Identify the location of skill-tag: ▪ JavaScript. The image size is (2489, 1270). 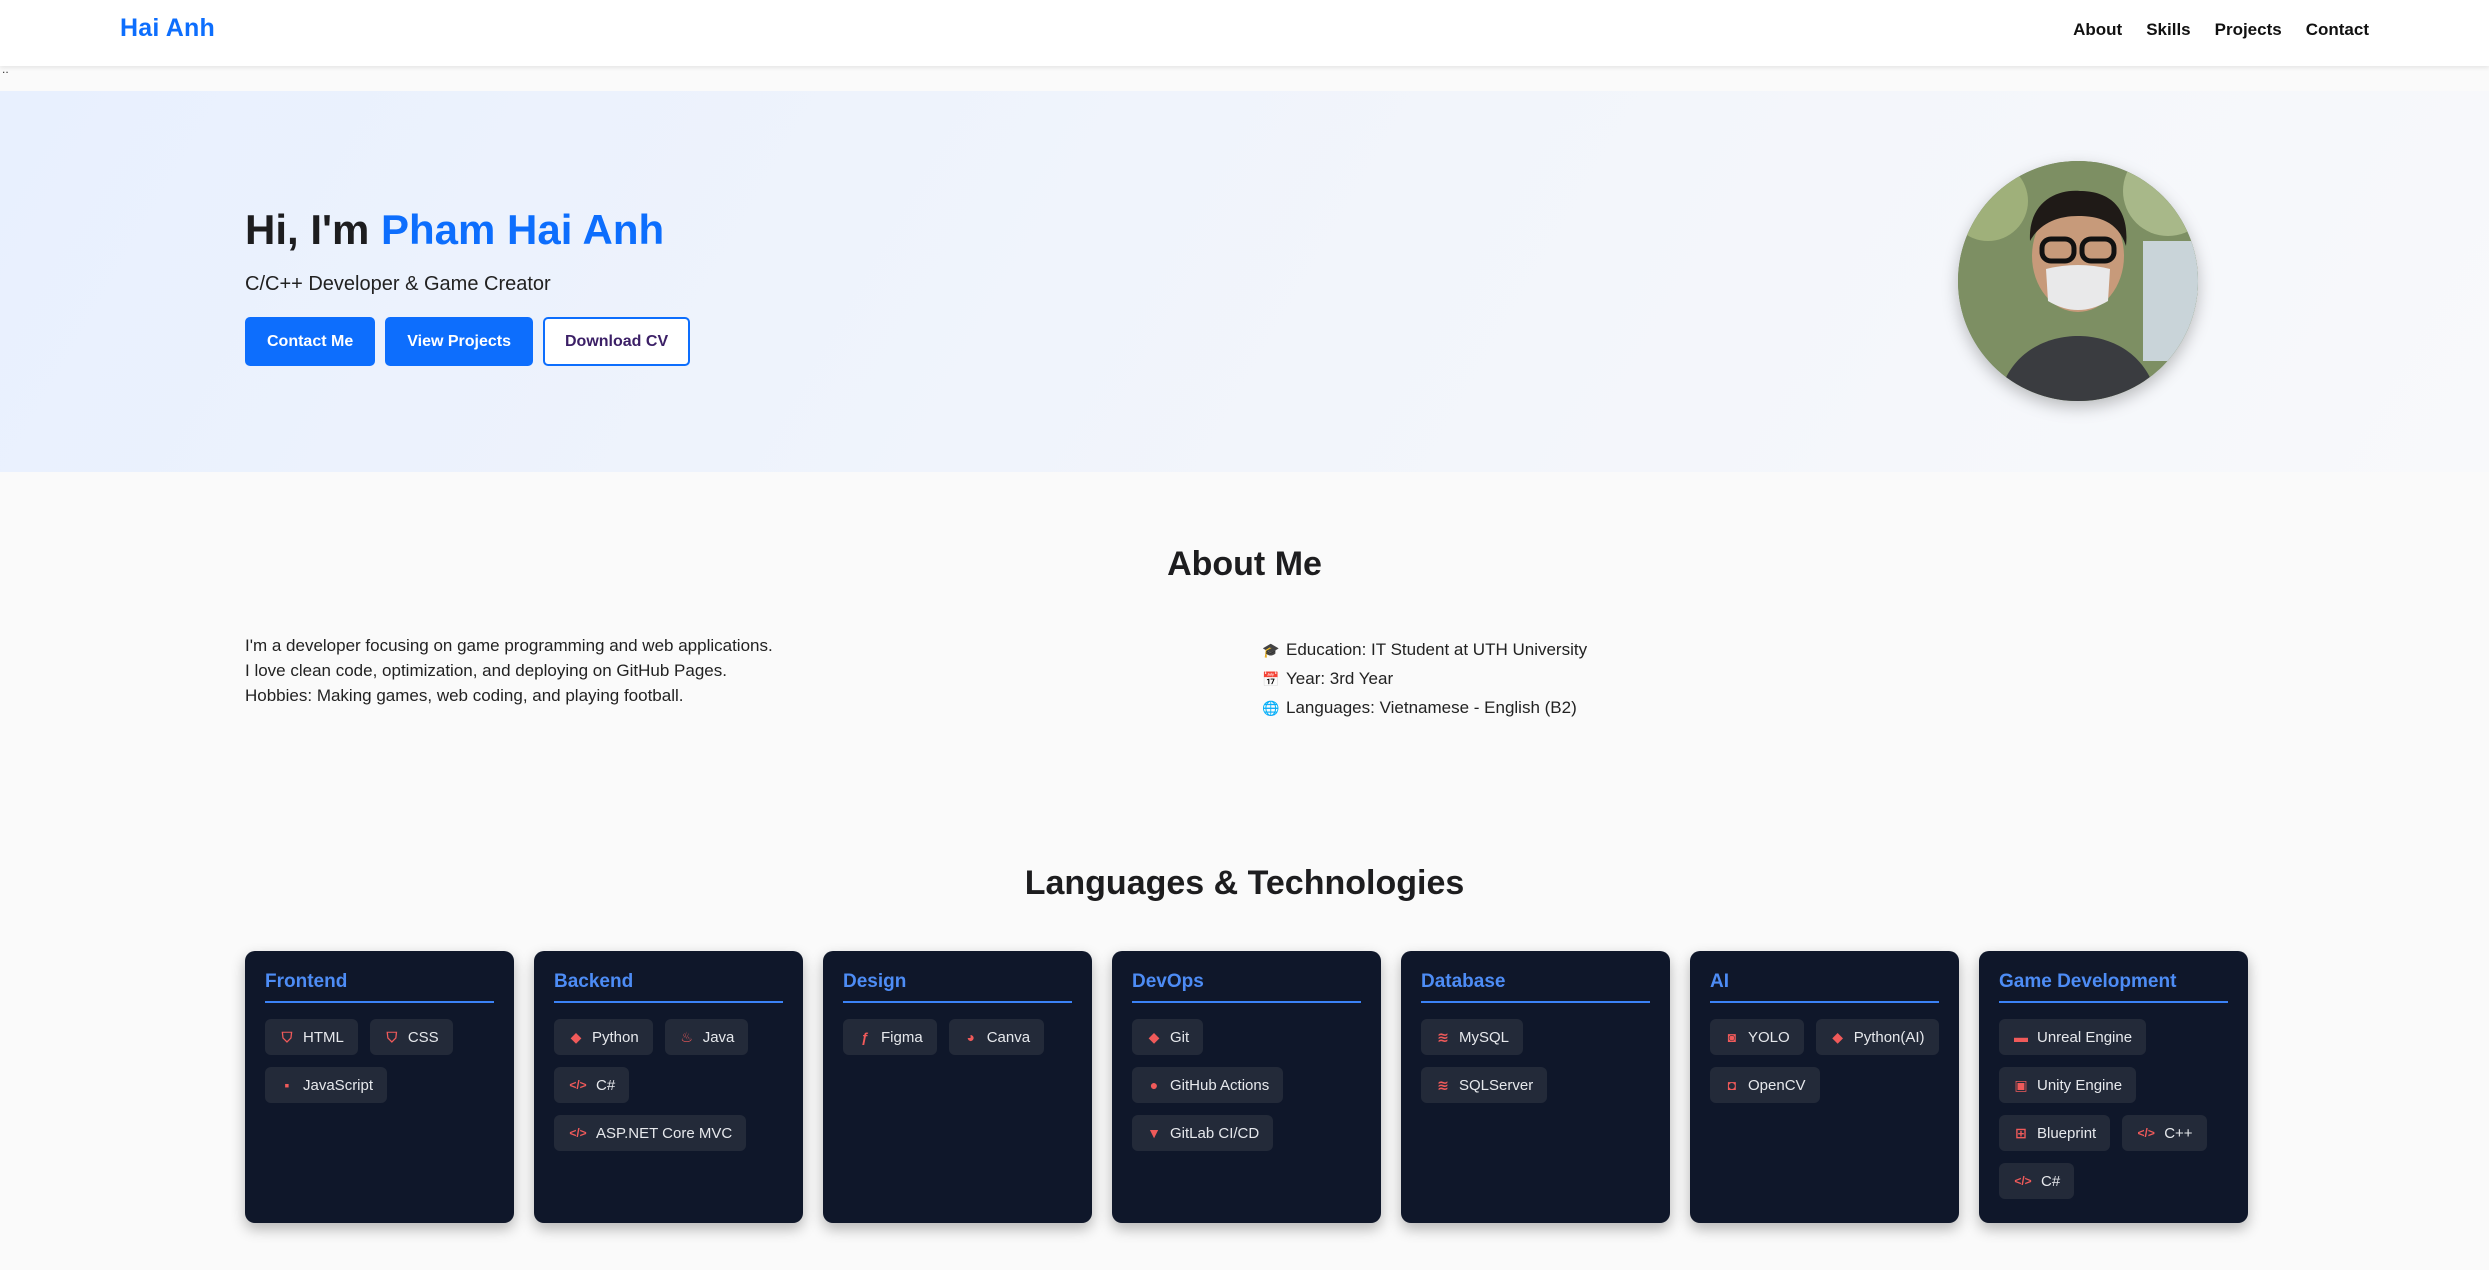
(326, 1085).